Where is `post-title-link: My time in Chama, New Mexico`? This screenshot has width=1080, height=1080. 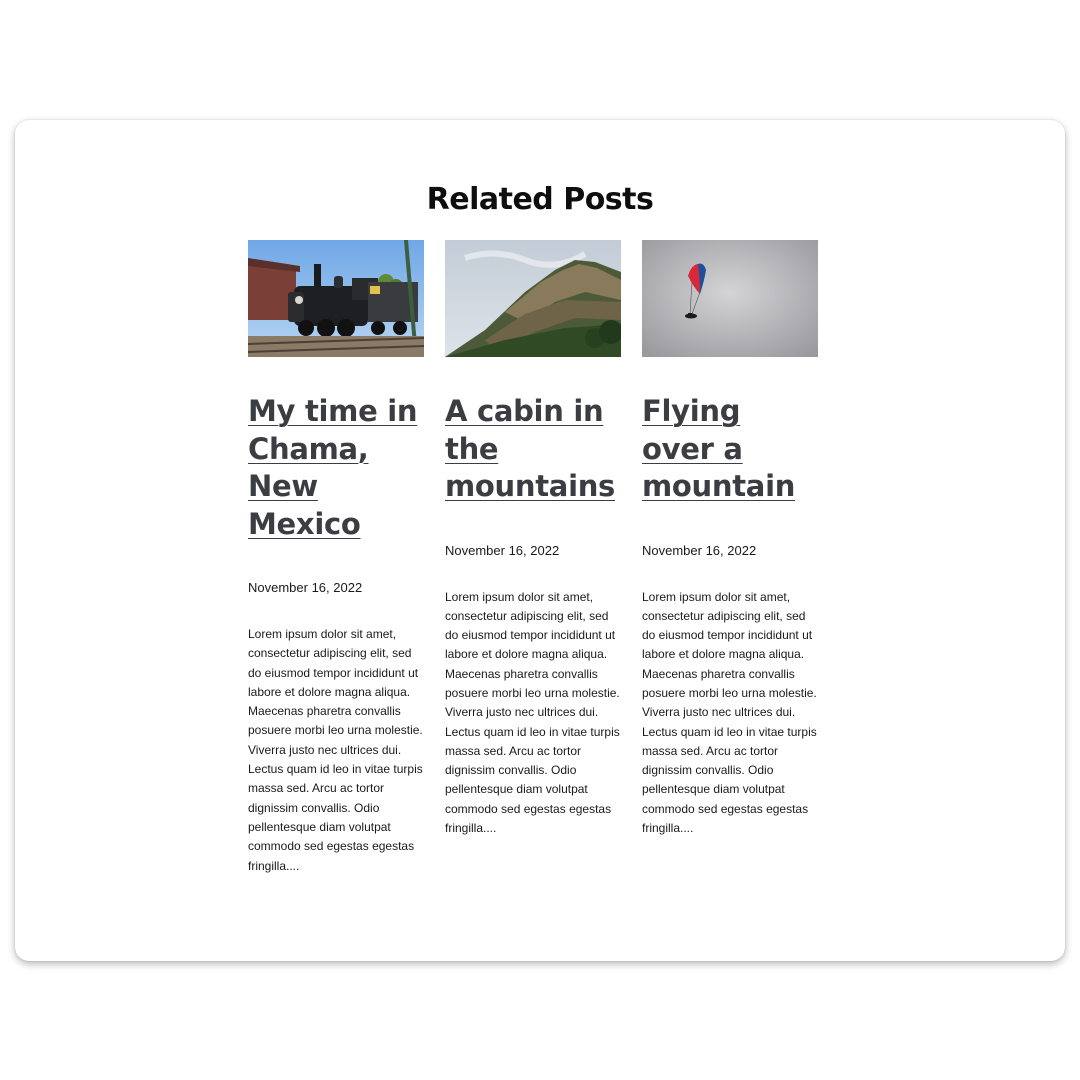 post-title-link: My time in Chama, New Mexico is located at coordinates (333, 467).